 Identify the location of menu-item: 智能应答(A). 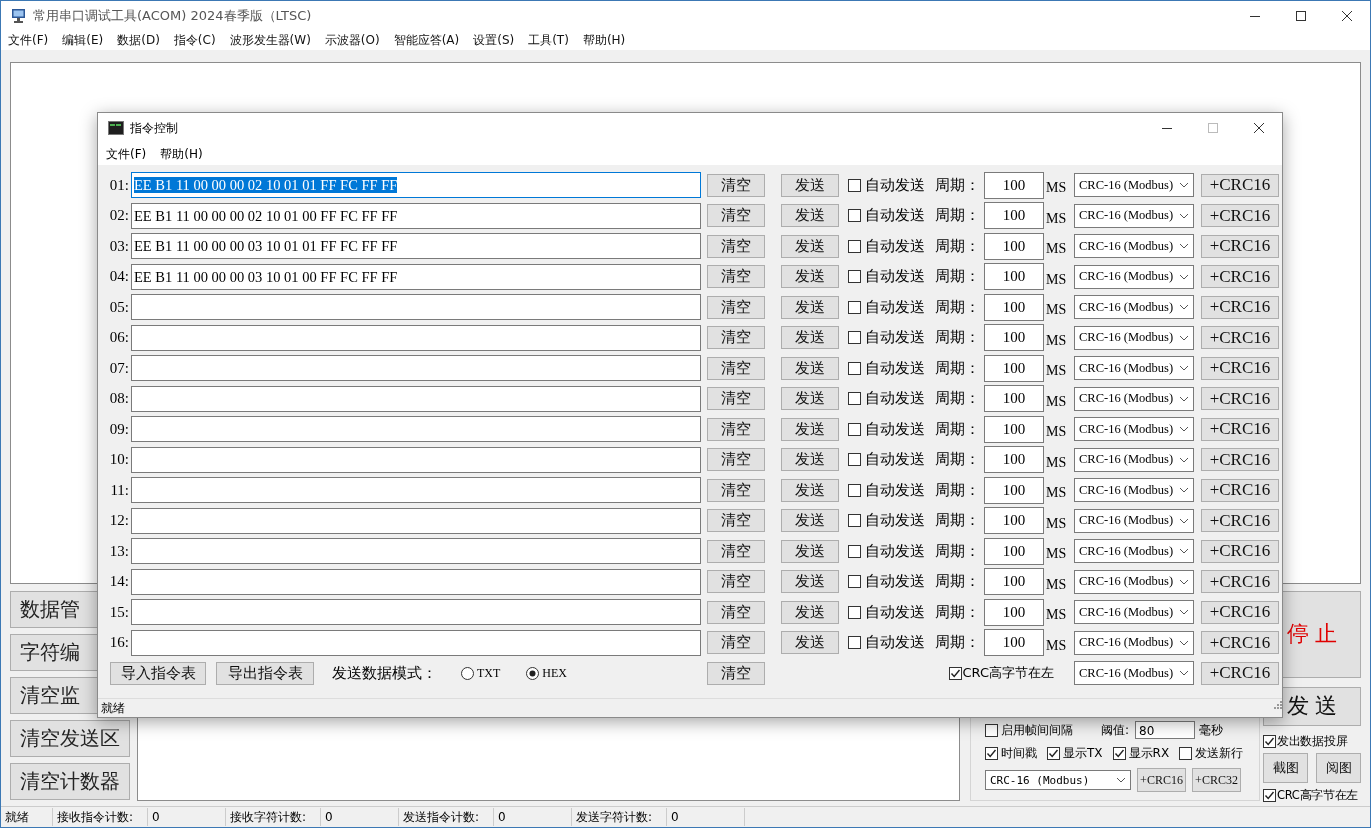
(426, 40).